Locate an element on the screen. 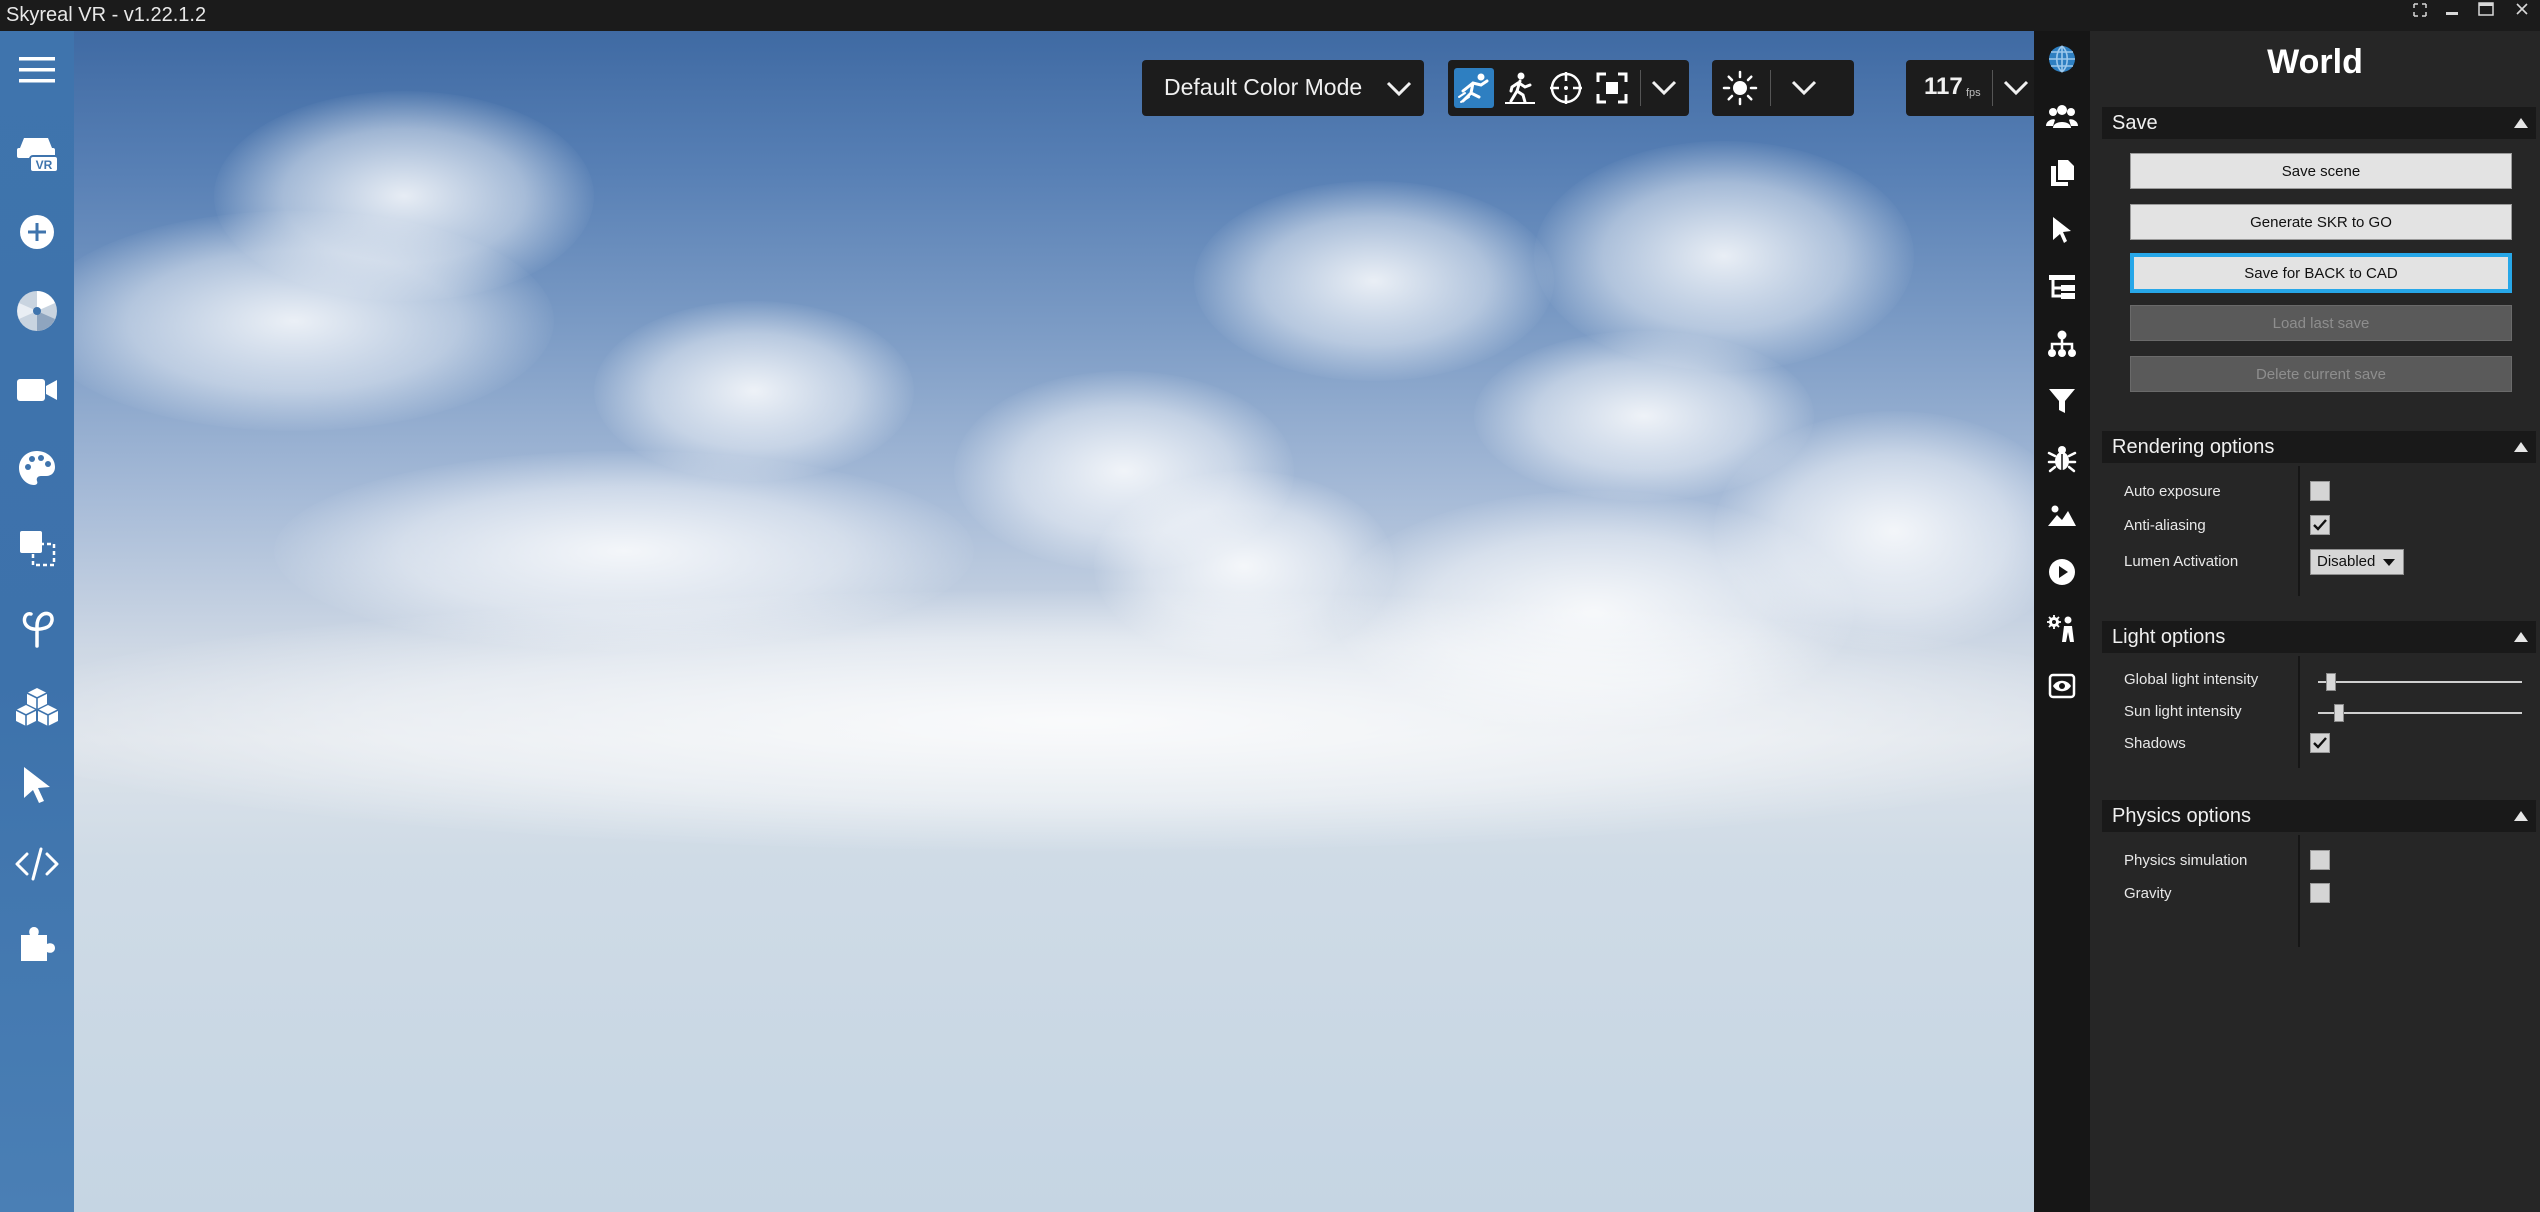 This screenshot has width=2540, height=1212. maximize-button is located at coordinates (2486, 10).